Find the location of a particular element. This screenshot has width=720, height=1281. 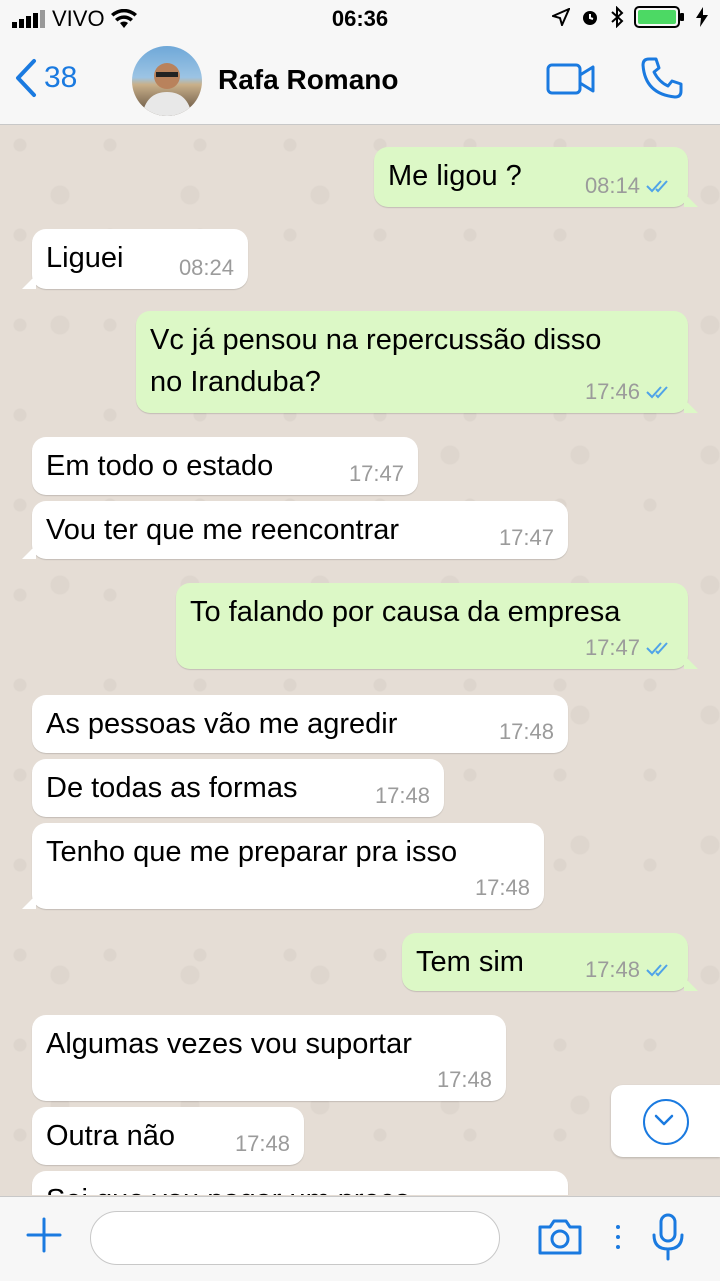

phone-call-icon is located at coordinates (662, 78).